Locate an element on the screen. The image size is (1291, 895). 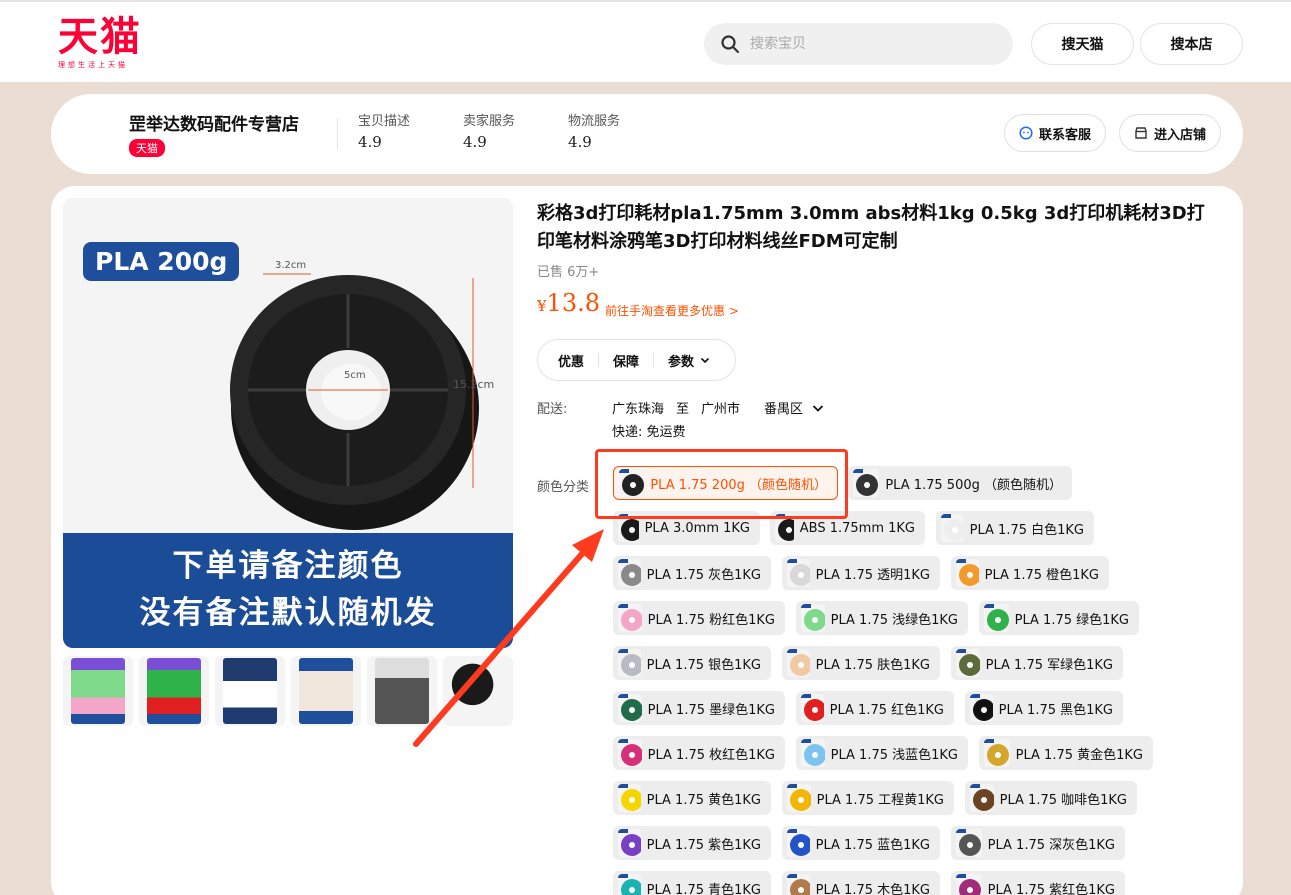
chat-icon is located at coordinates (1026, 133).